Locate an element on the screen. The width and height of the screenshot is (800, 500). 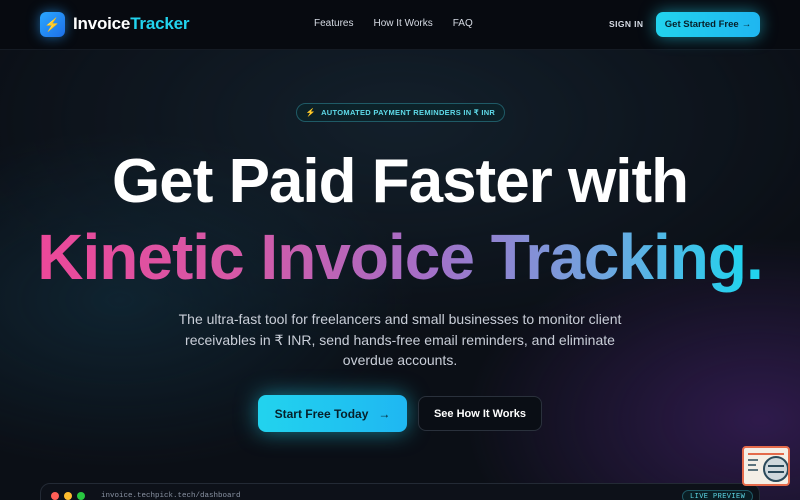
live-preview-badge: LIVE PREVIEW is located at coordinates (718, 495).